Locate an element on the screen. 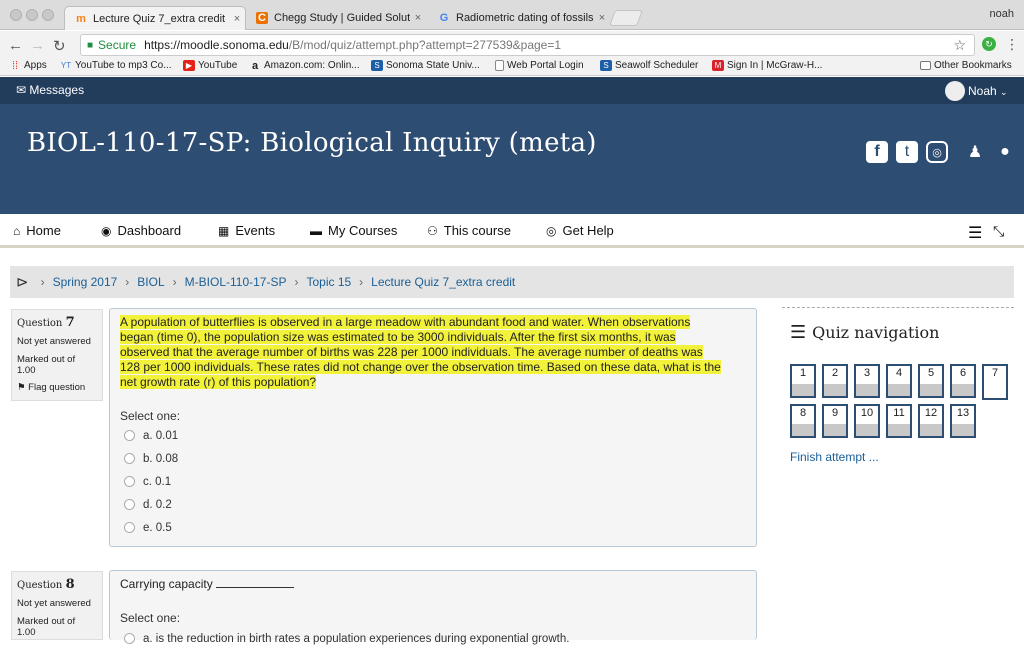 This screenshot has height=650, width=1024. breadcrumb-course: M-BIOL-110-17-SP is located at coordinates (236, 282).